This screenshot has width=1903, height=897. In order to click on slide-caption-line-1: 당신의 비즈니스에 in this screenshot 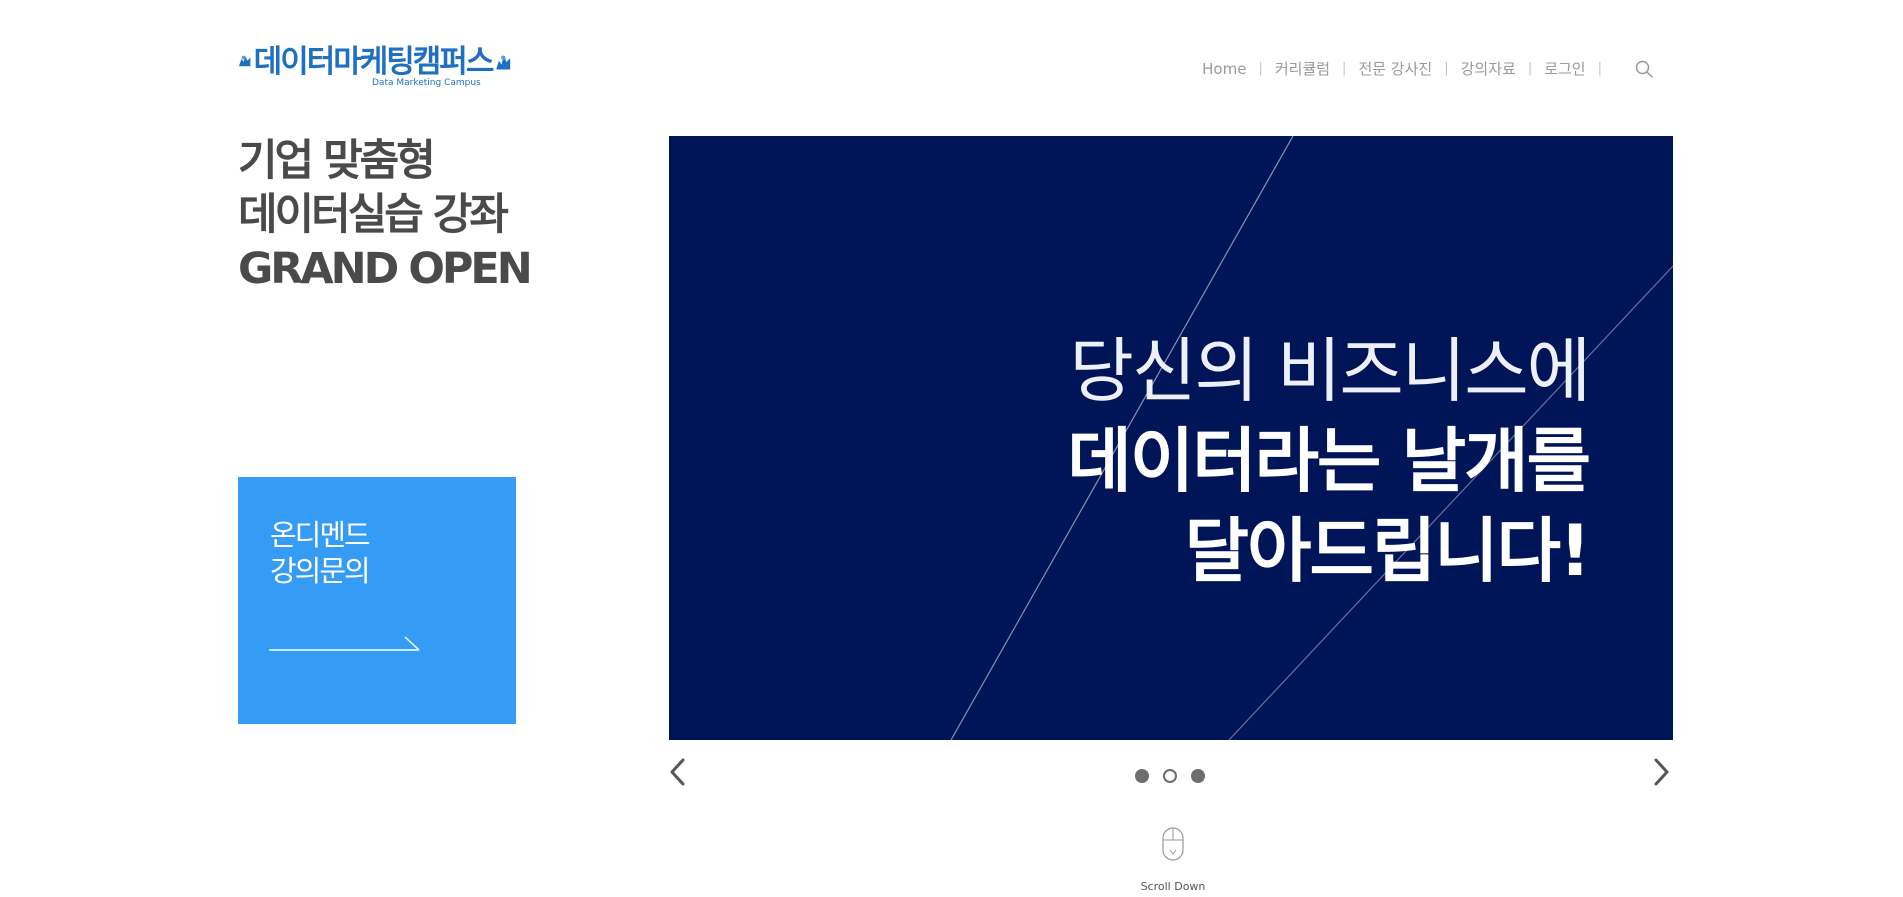, I will do `click(1330, 371)`.